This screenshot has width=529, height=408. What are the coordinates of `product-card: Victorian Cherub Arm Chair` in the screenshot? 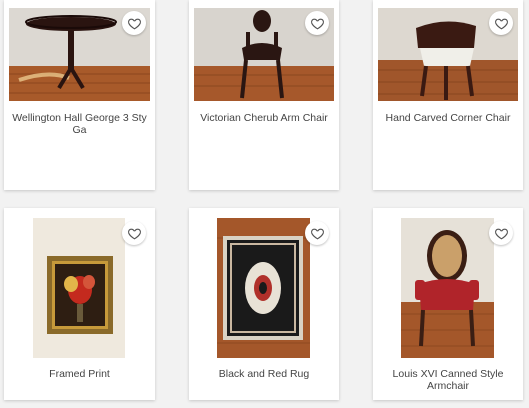 It's located at (264, 95).